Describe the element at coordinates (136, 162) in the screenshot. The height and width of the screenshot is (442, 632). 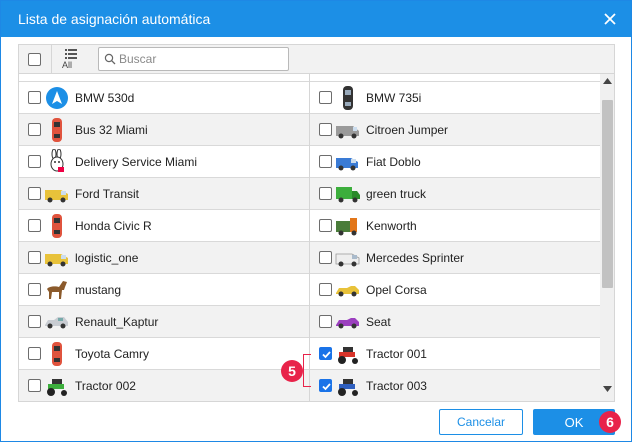
I see `unit-label: Delivery Service Miami` at that location.